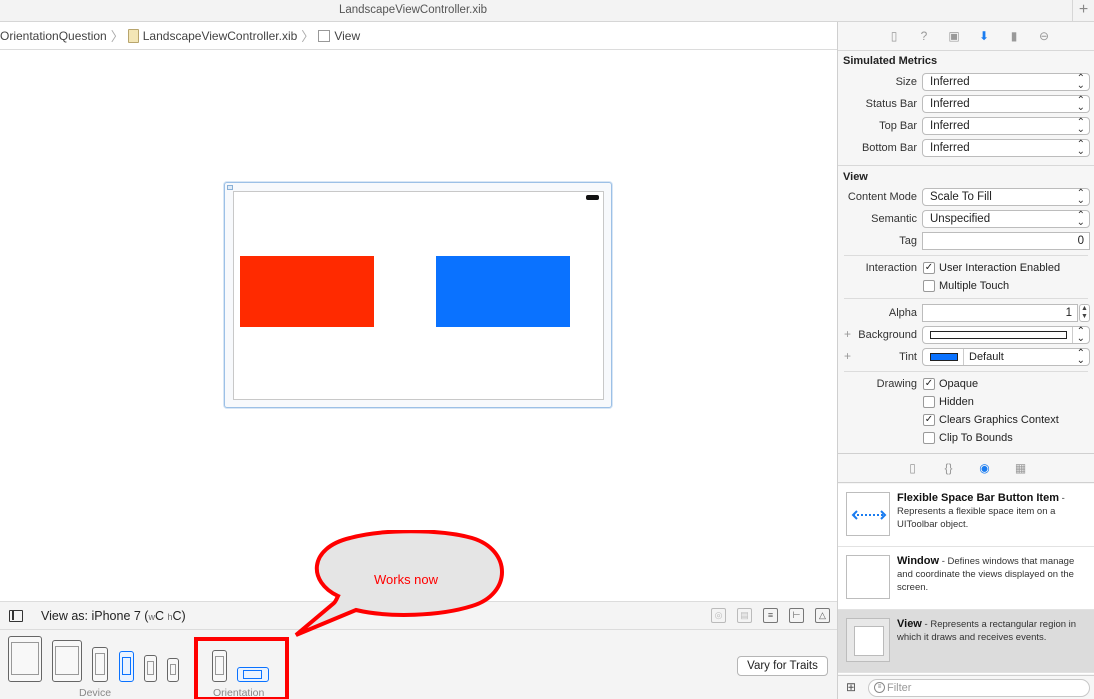 The image size is (1094, 699). Describe the element at coordinates (929, 420) in the screenshot. I see `clears-graphics-checkbox: ✓` at that location.